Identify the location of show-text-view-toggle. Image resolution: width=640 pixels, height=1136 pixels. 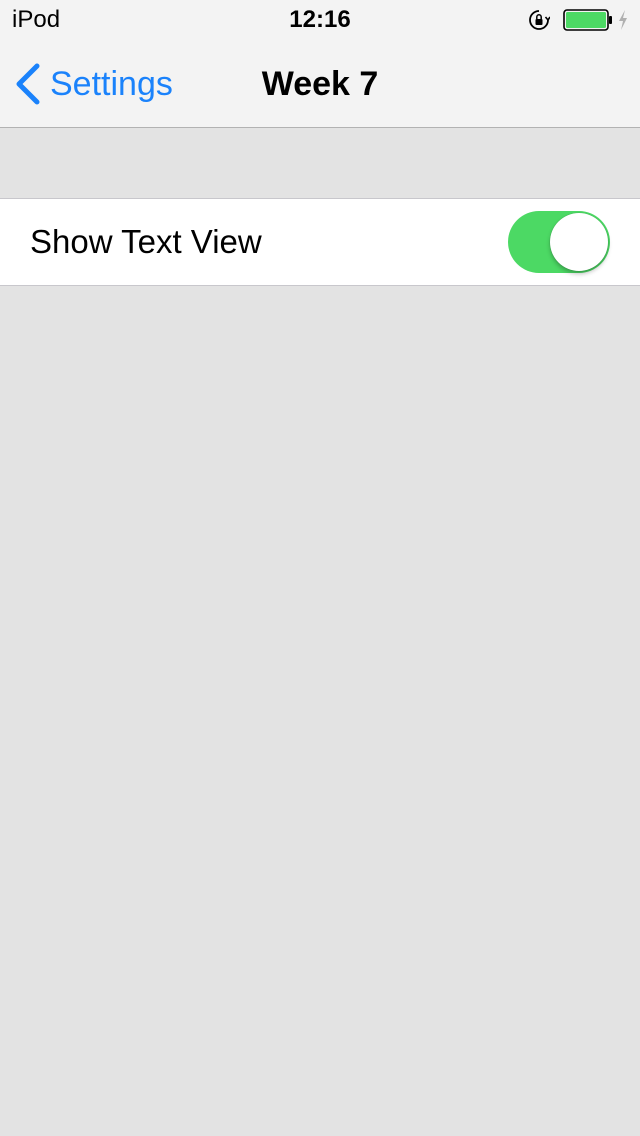
(559, 242).